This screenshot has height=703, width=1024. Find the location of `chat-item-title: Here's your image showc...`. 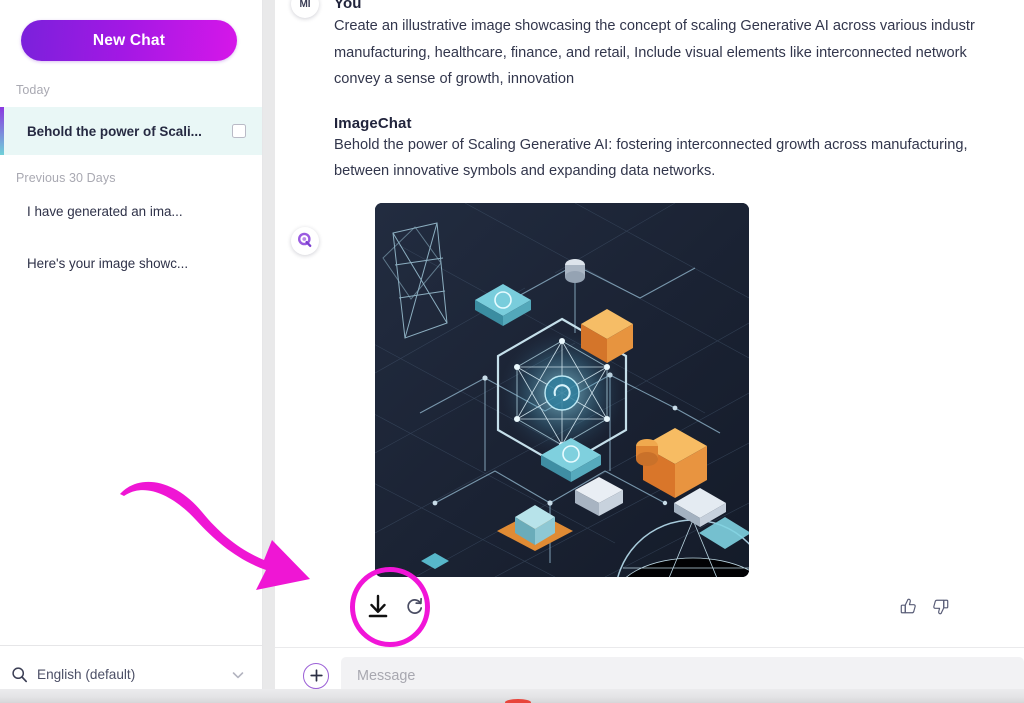

chat-item-title: Here's your image showc... is located at coordinates (108, 263).